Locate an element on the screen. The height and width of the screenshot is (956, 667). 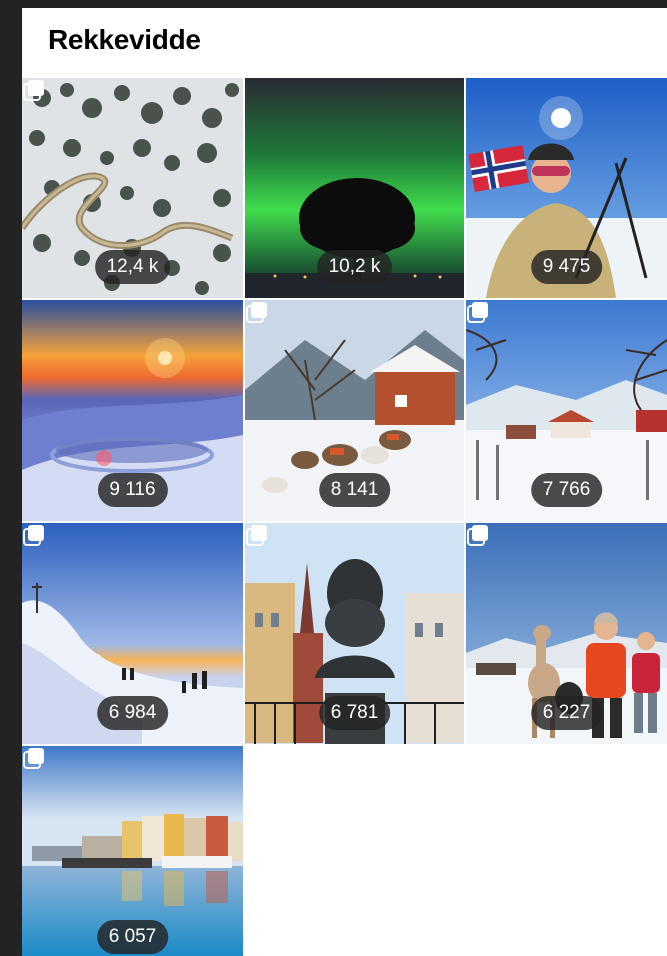
reach-count-badge: 6 057 is located at coordinates (132, 937).